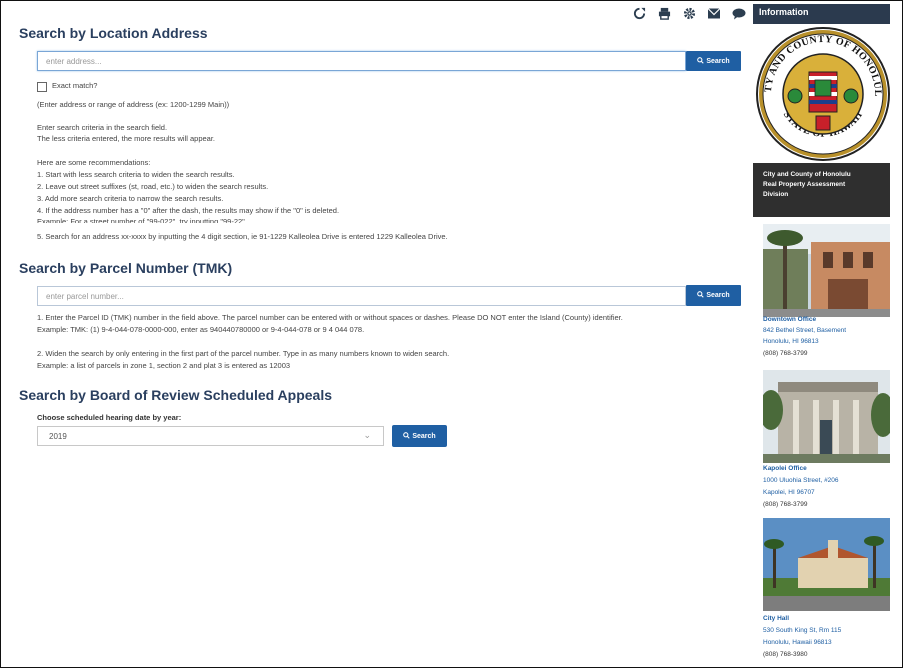 Image resolution: width=903 pixels, height=668 pixels. I want to click on share-icon, so click(639, 13).